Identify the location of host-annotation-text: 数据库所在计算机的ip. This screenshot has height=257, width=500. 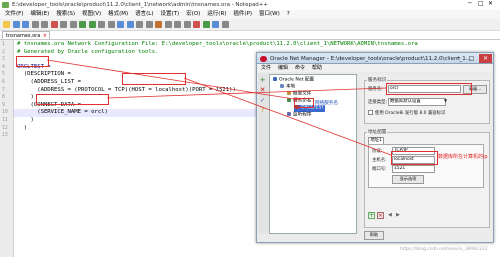
(463, 157).